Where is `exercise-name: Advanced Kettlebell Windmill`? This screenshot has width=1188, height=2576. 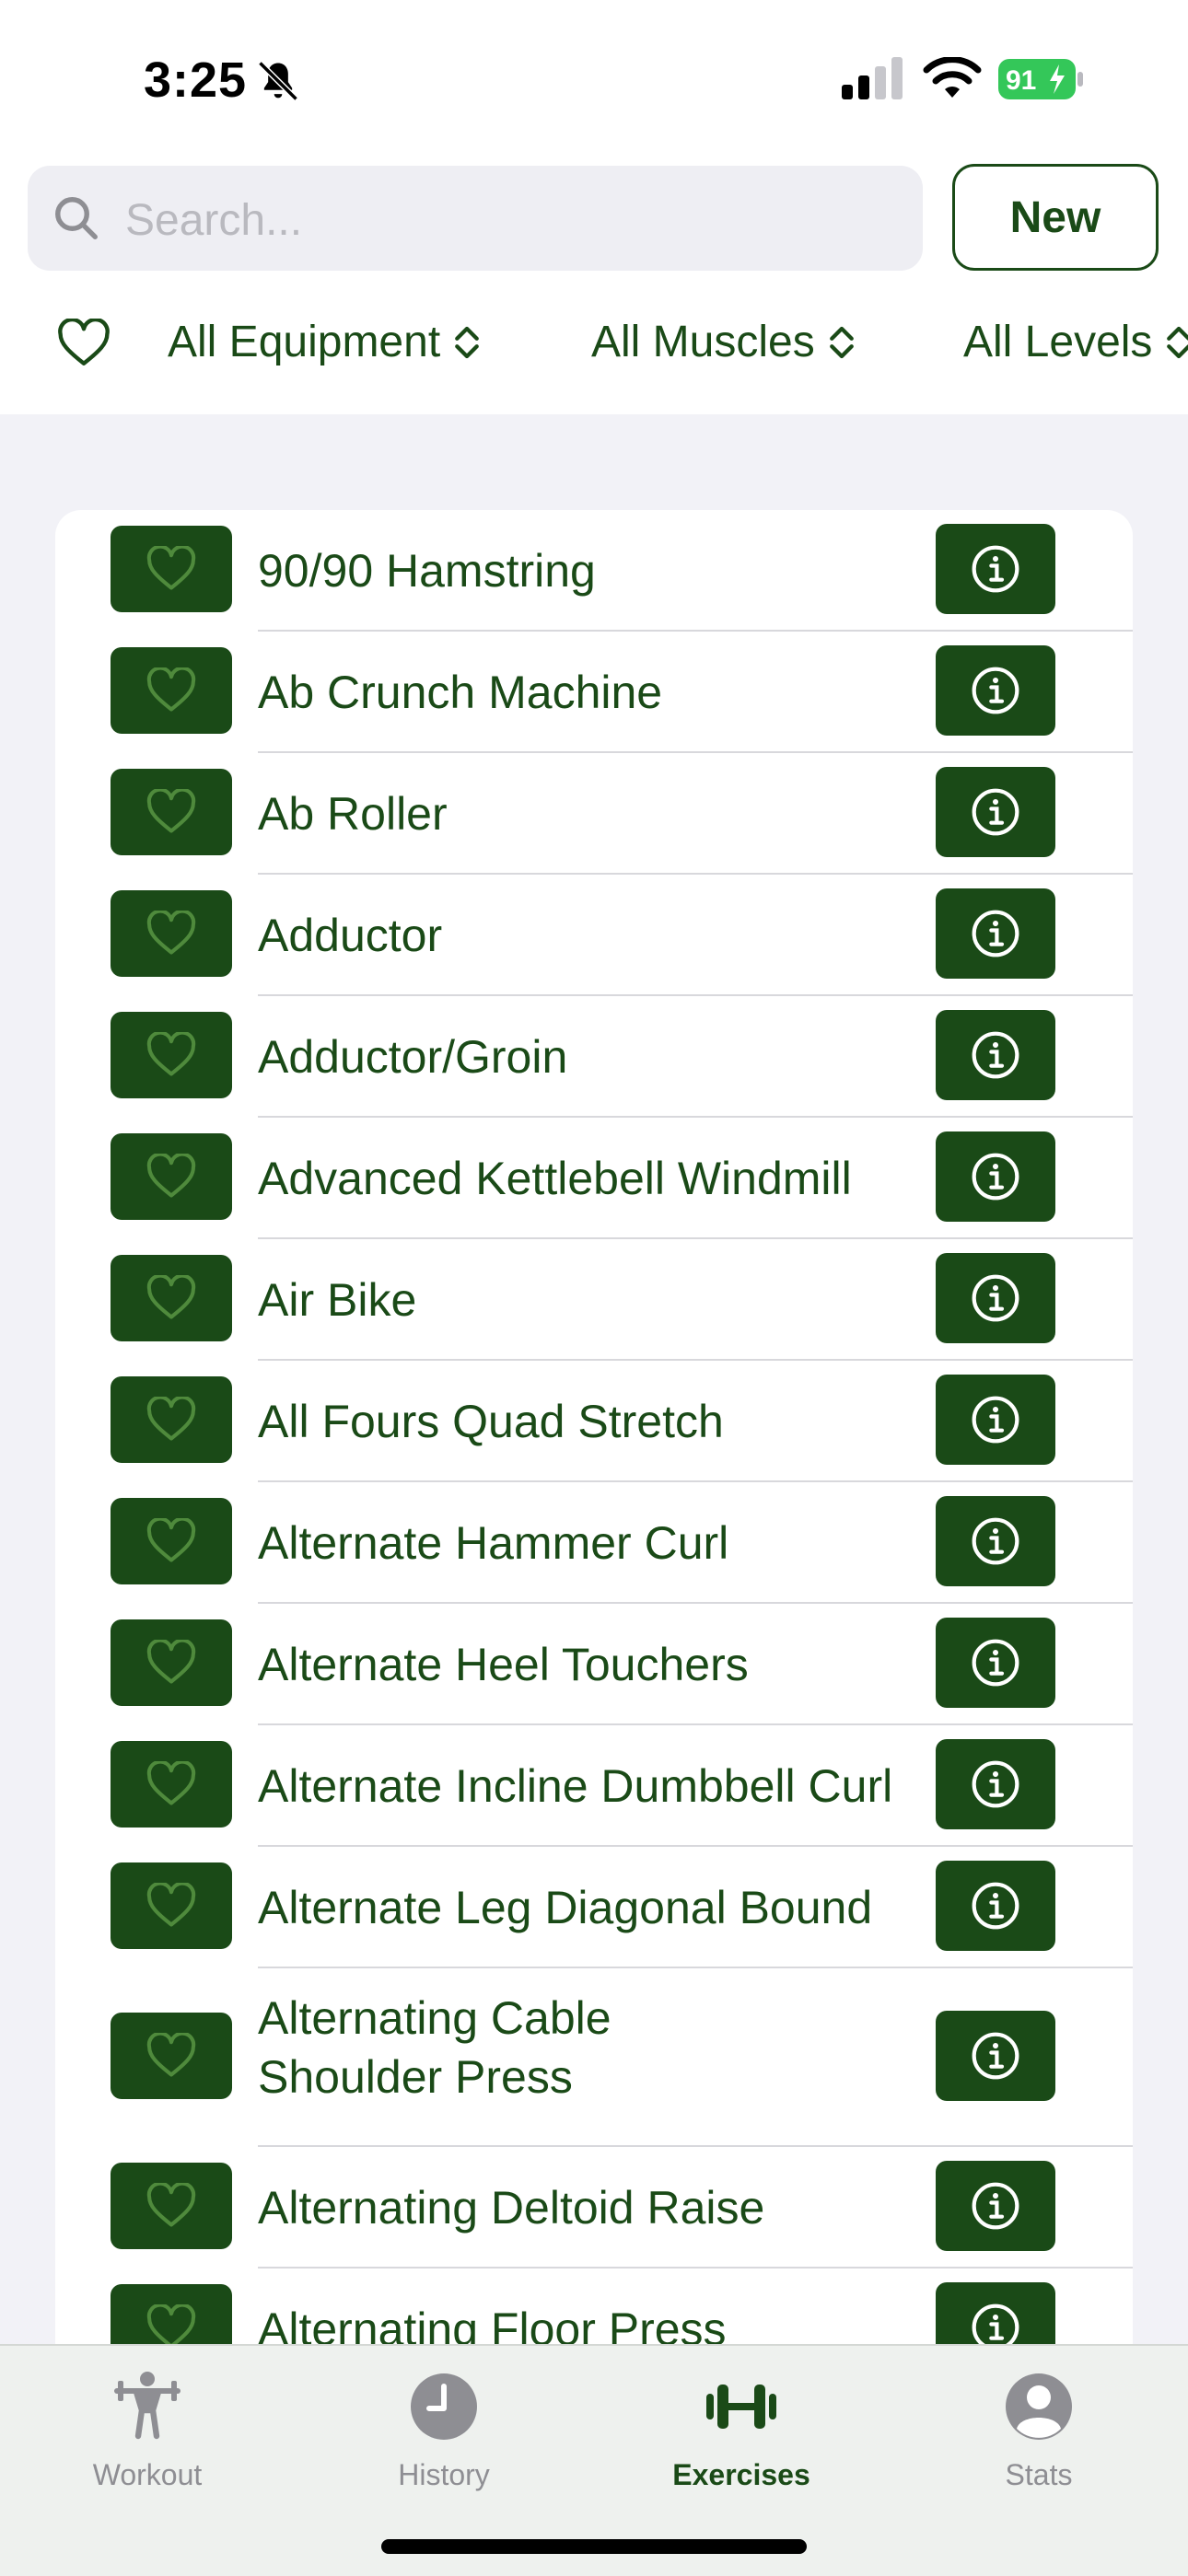 exercise-name: Advanced Kettlebell Windmill is located at coordinates (555, 1178).